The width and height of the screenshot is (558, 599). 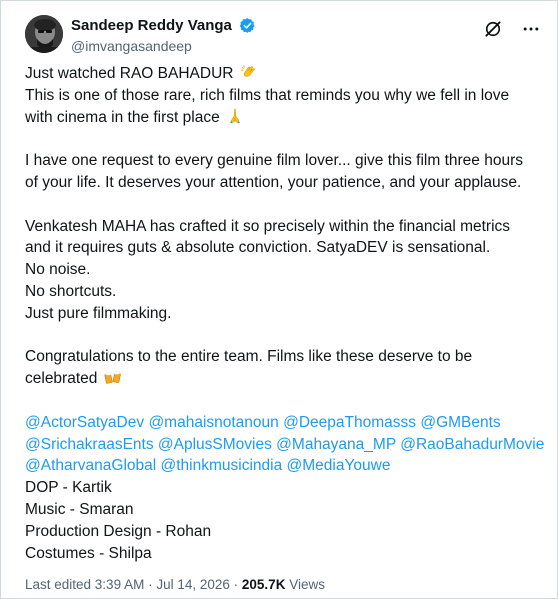 I want to click on tweet-line-text: Music - Smaran, so click(x=79, y=509).